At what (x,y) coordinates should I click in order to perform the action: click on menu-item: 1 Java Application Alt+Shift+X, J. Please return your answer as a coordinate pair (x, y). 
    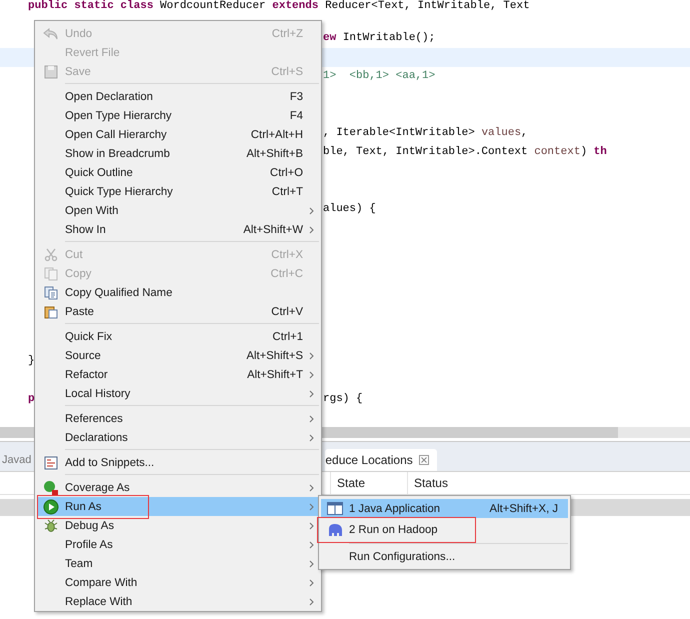
    Looking at the image, I should click on (444, 508).